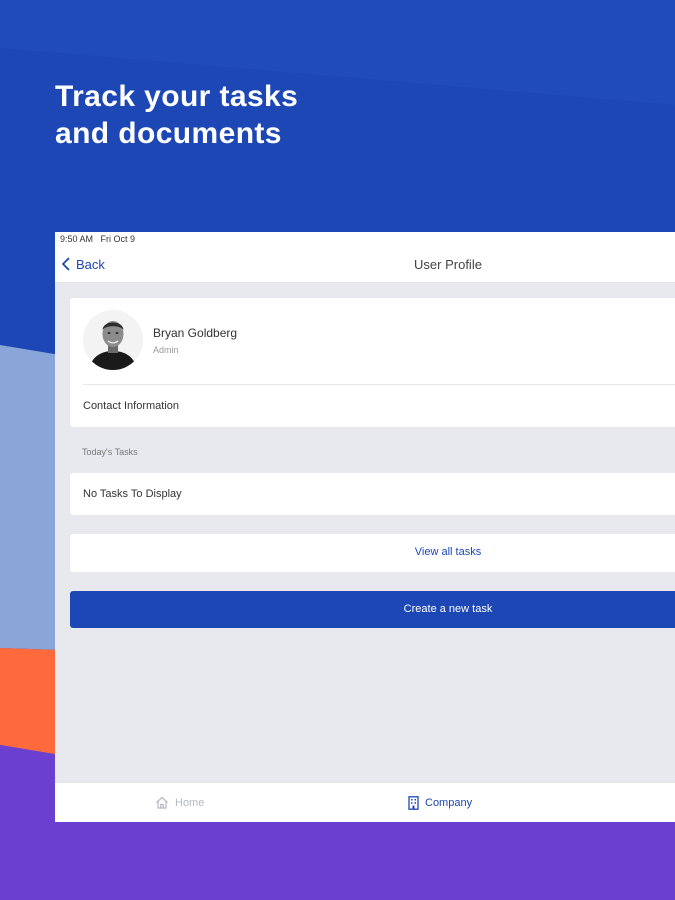 The width and height of the screenshot is (675, 900). I want to click on section-label-todays-tasks: Today's Tasks, so click(110, 452).